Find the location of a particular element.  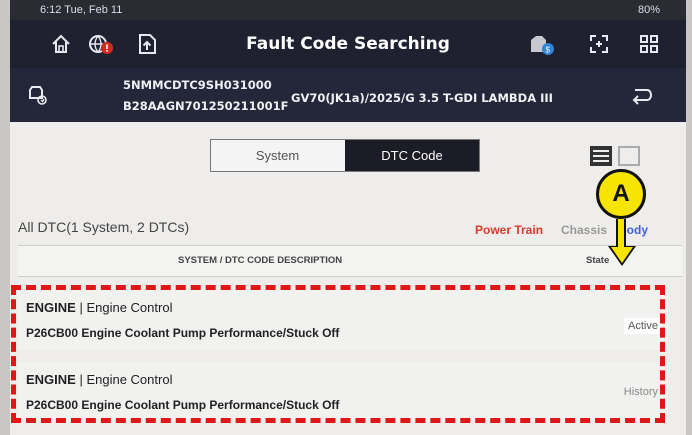

filter-chassis-label: Chassis is located at coordinates (584, 230).